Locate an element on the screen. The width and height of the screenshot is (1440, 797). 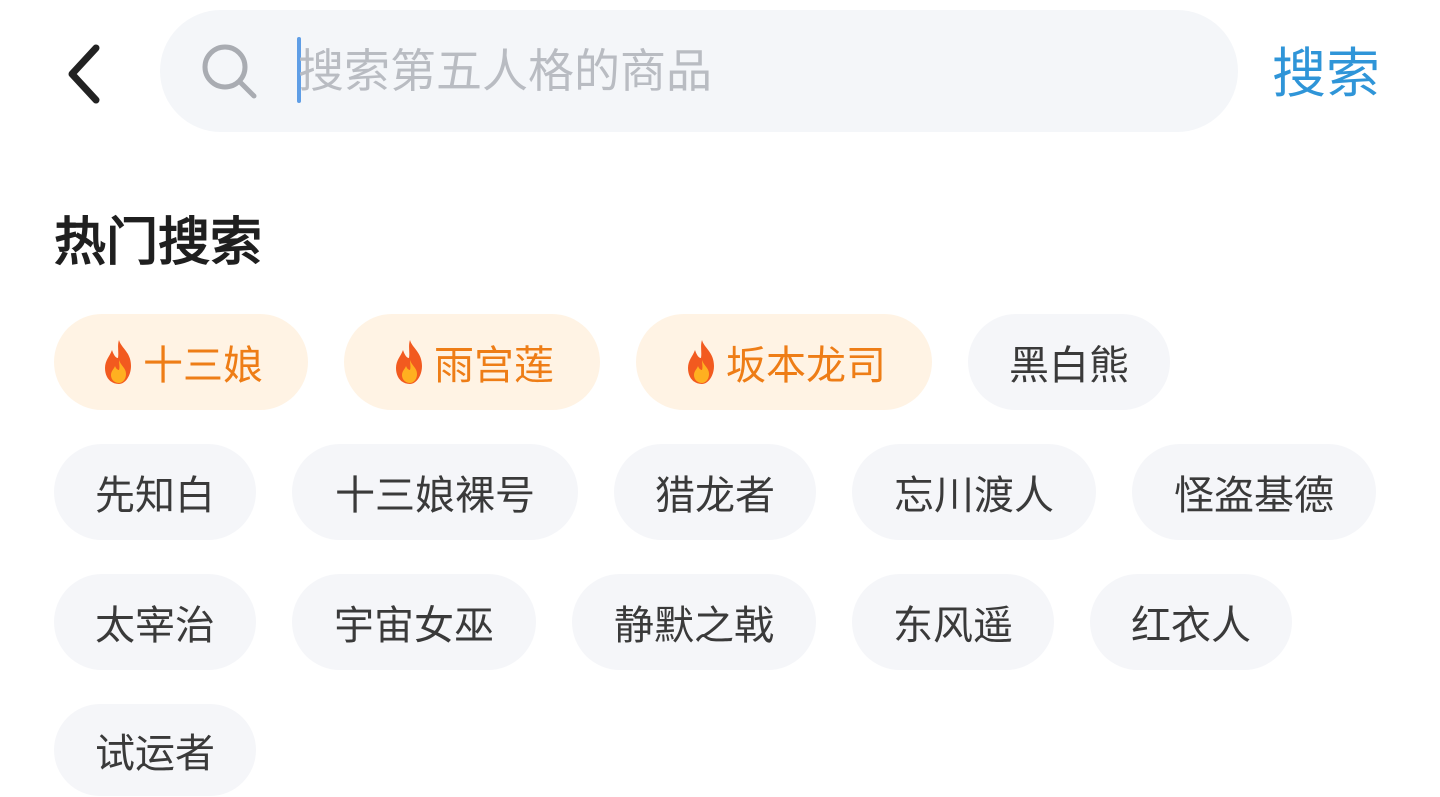
hot-search-tag: 黑白熊 is located at coordinates (1069, 362).